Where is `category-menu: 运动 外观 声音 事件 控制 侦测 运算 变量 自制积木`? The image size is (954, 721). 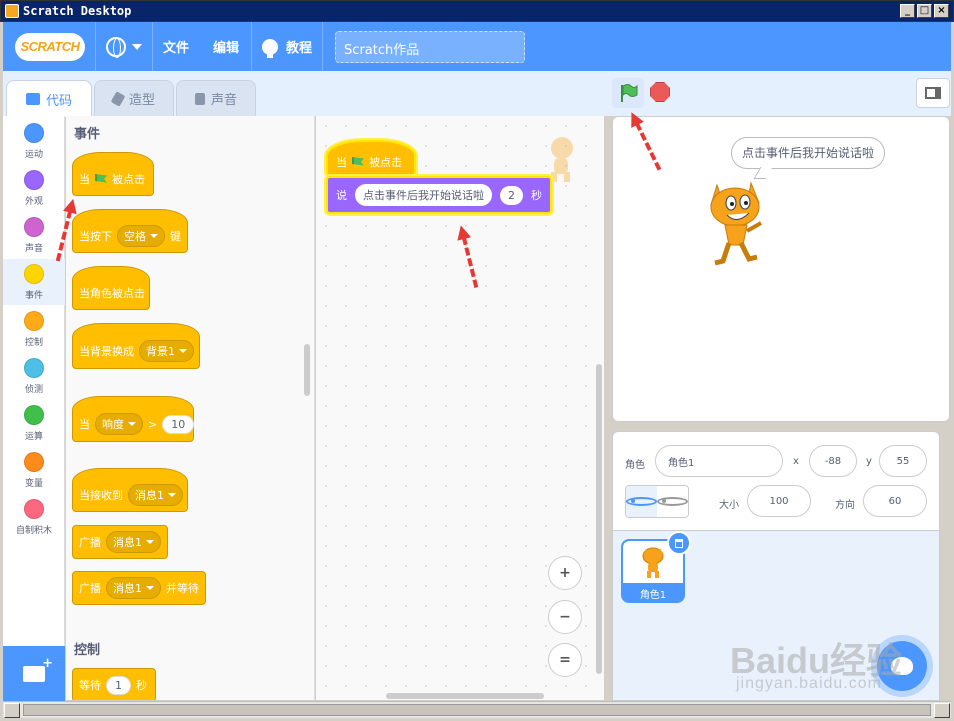
category-menu: 运动 外观 声音 事件 控制 侦测 运算 变量 自制积木 is located at coordinates (34, 381).